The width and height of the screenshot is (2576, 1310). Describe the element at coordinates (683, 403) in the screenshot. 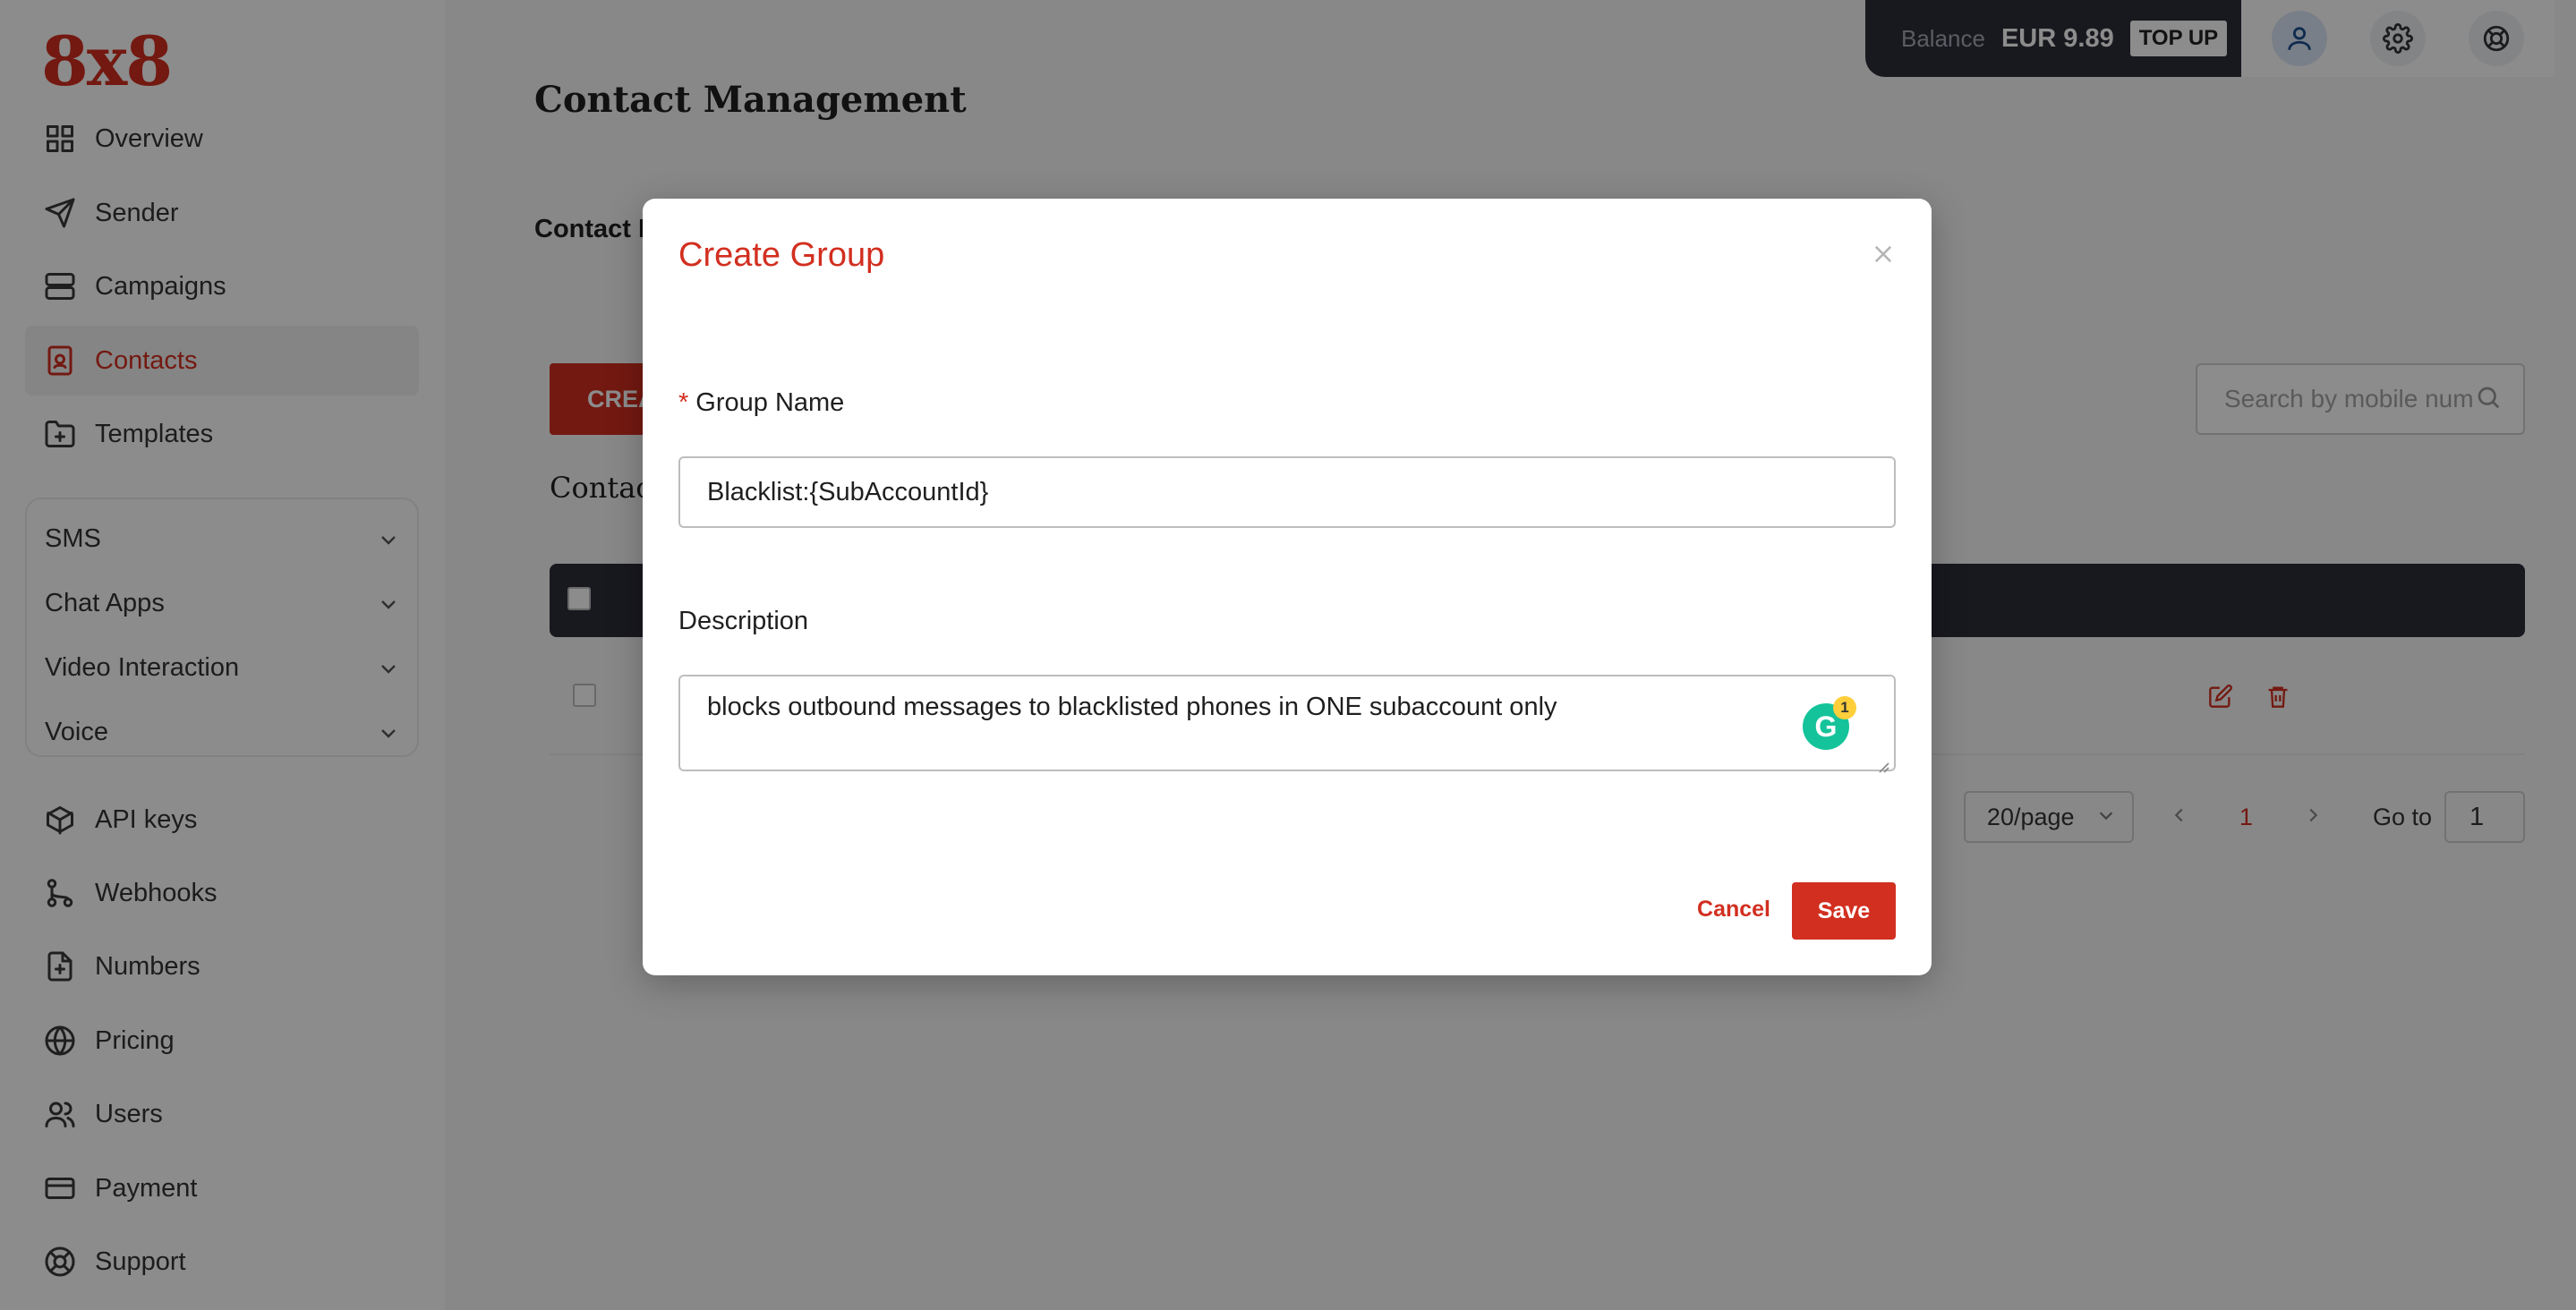

I see `required-asterisk: *` at that location.